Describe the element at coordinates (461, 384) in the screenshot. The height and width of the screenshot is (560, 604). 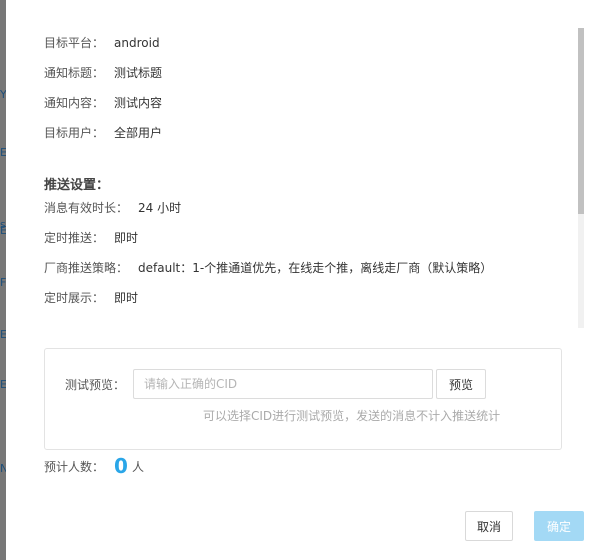
I see `preview-button: 预览` at that location.